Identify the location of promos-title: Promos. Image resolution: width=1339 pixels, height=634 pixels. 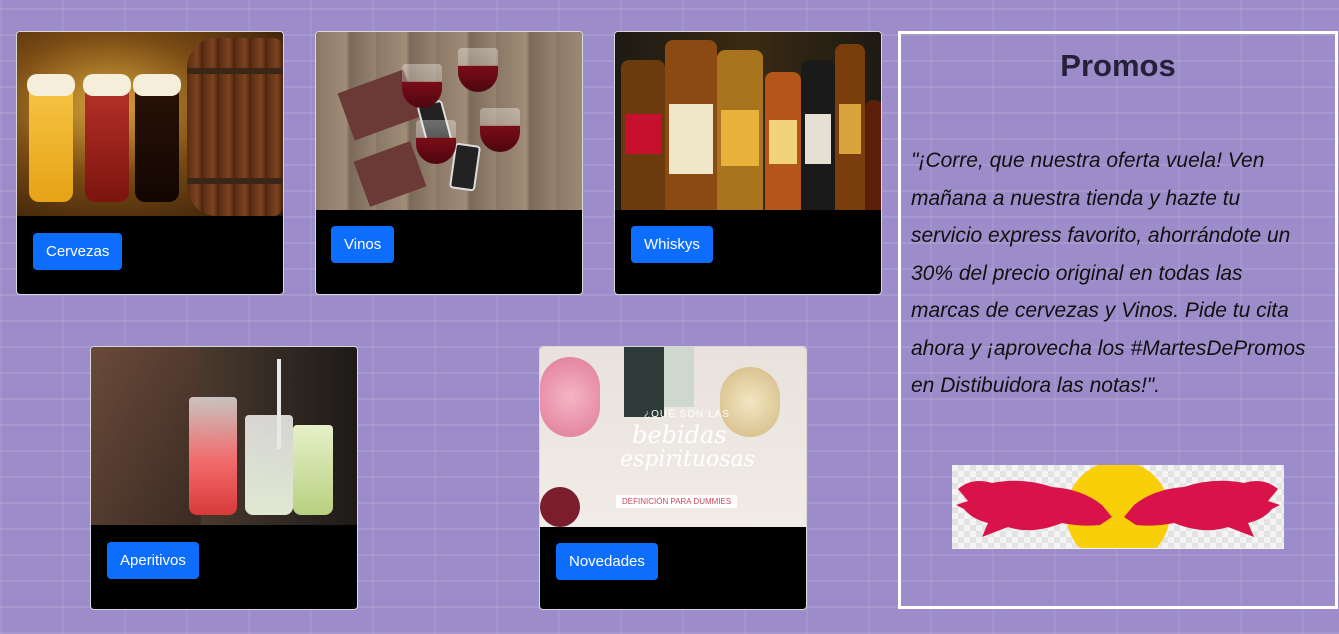
(1118, 65).